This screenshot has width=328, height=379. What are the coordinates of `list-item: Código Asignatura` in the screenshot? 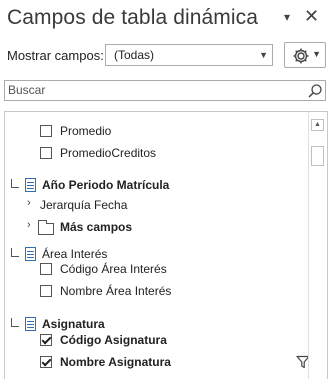 It's located at (175, 341).